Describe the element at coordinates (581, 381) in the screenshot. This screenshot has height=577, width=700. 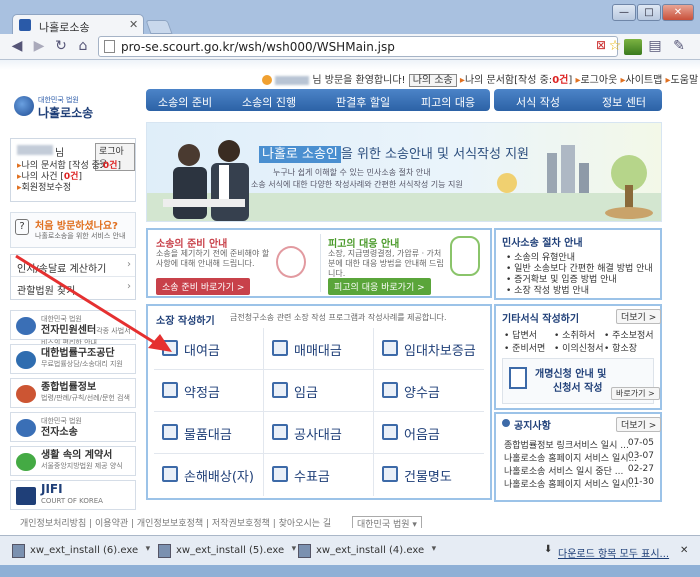
I see `rename-guide-box: 개명신청 안내 및 신청서 작성 바로가기 >` at that location.